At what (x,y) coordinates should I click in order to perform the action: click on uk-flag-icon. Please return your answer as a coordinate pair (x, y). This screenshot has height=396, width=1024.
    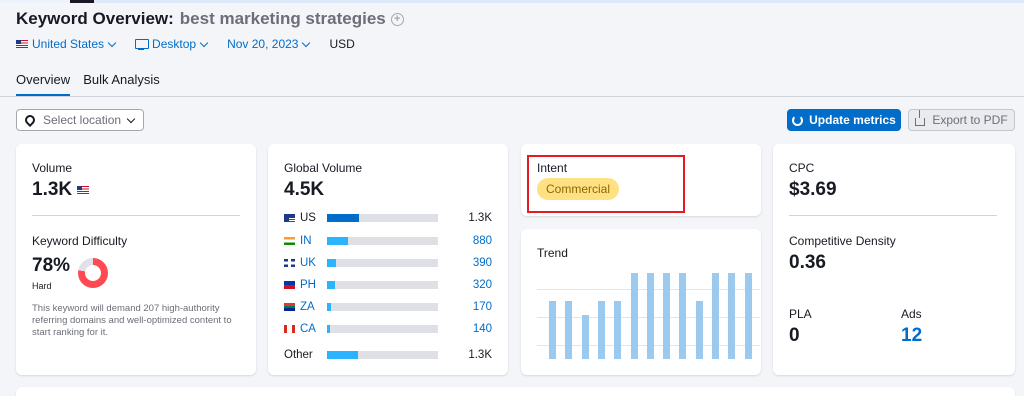
    Looking at the image, I should click on (289, 263).